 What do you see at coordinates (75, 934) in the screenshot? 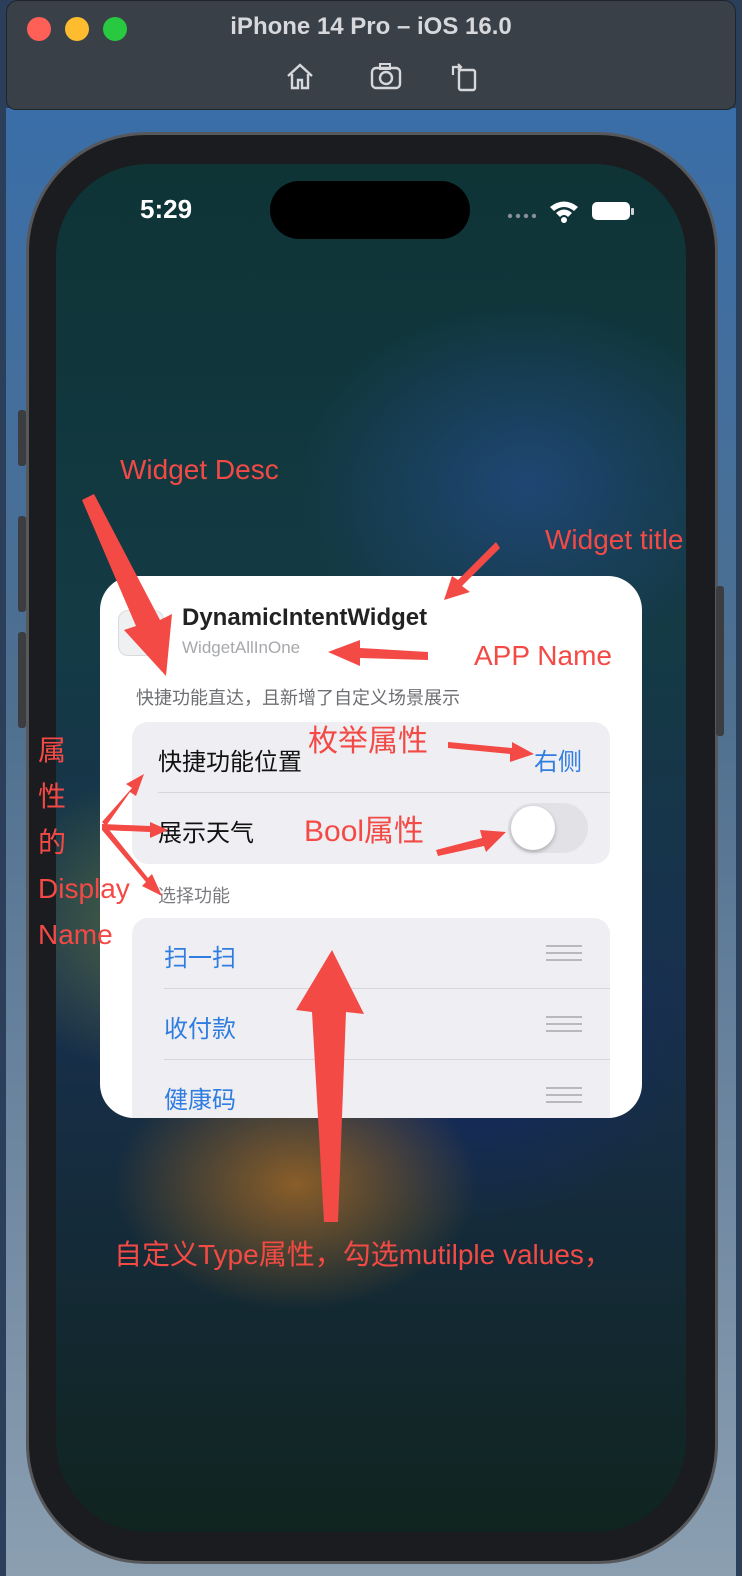
I see `annotation-line: Name` at bounding box center [75, 934].